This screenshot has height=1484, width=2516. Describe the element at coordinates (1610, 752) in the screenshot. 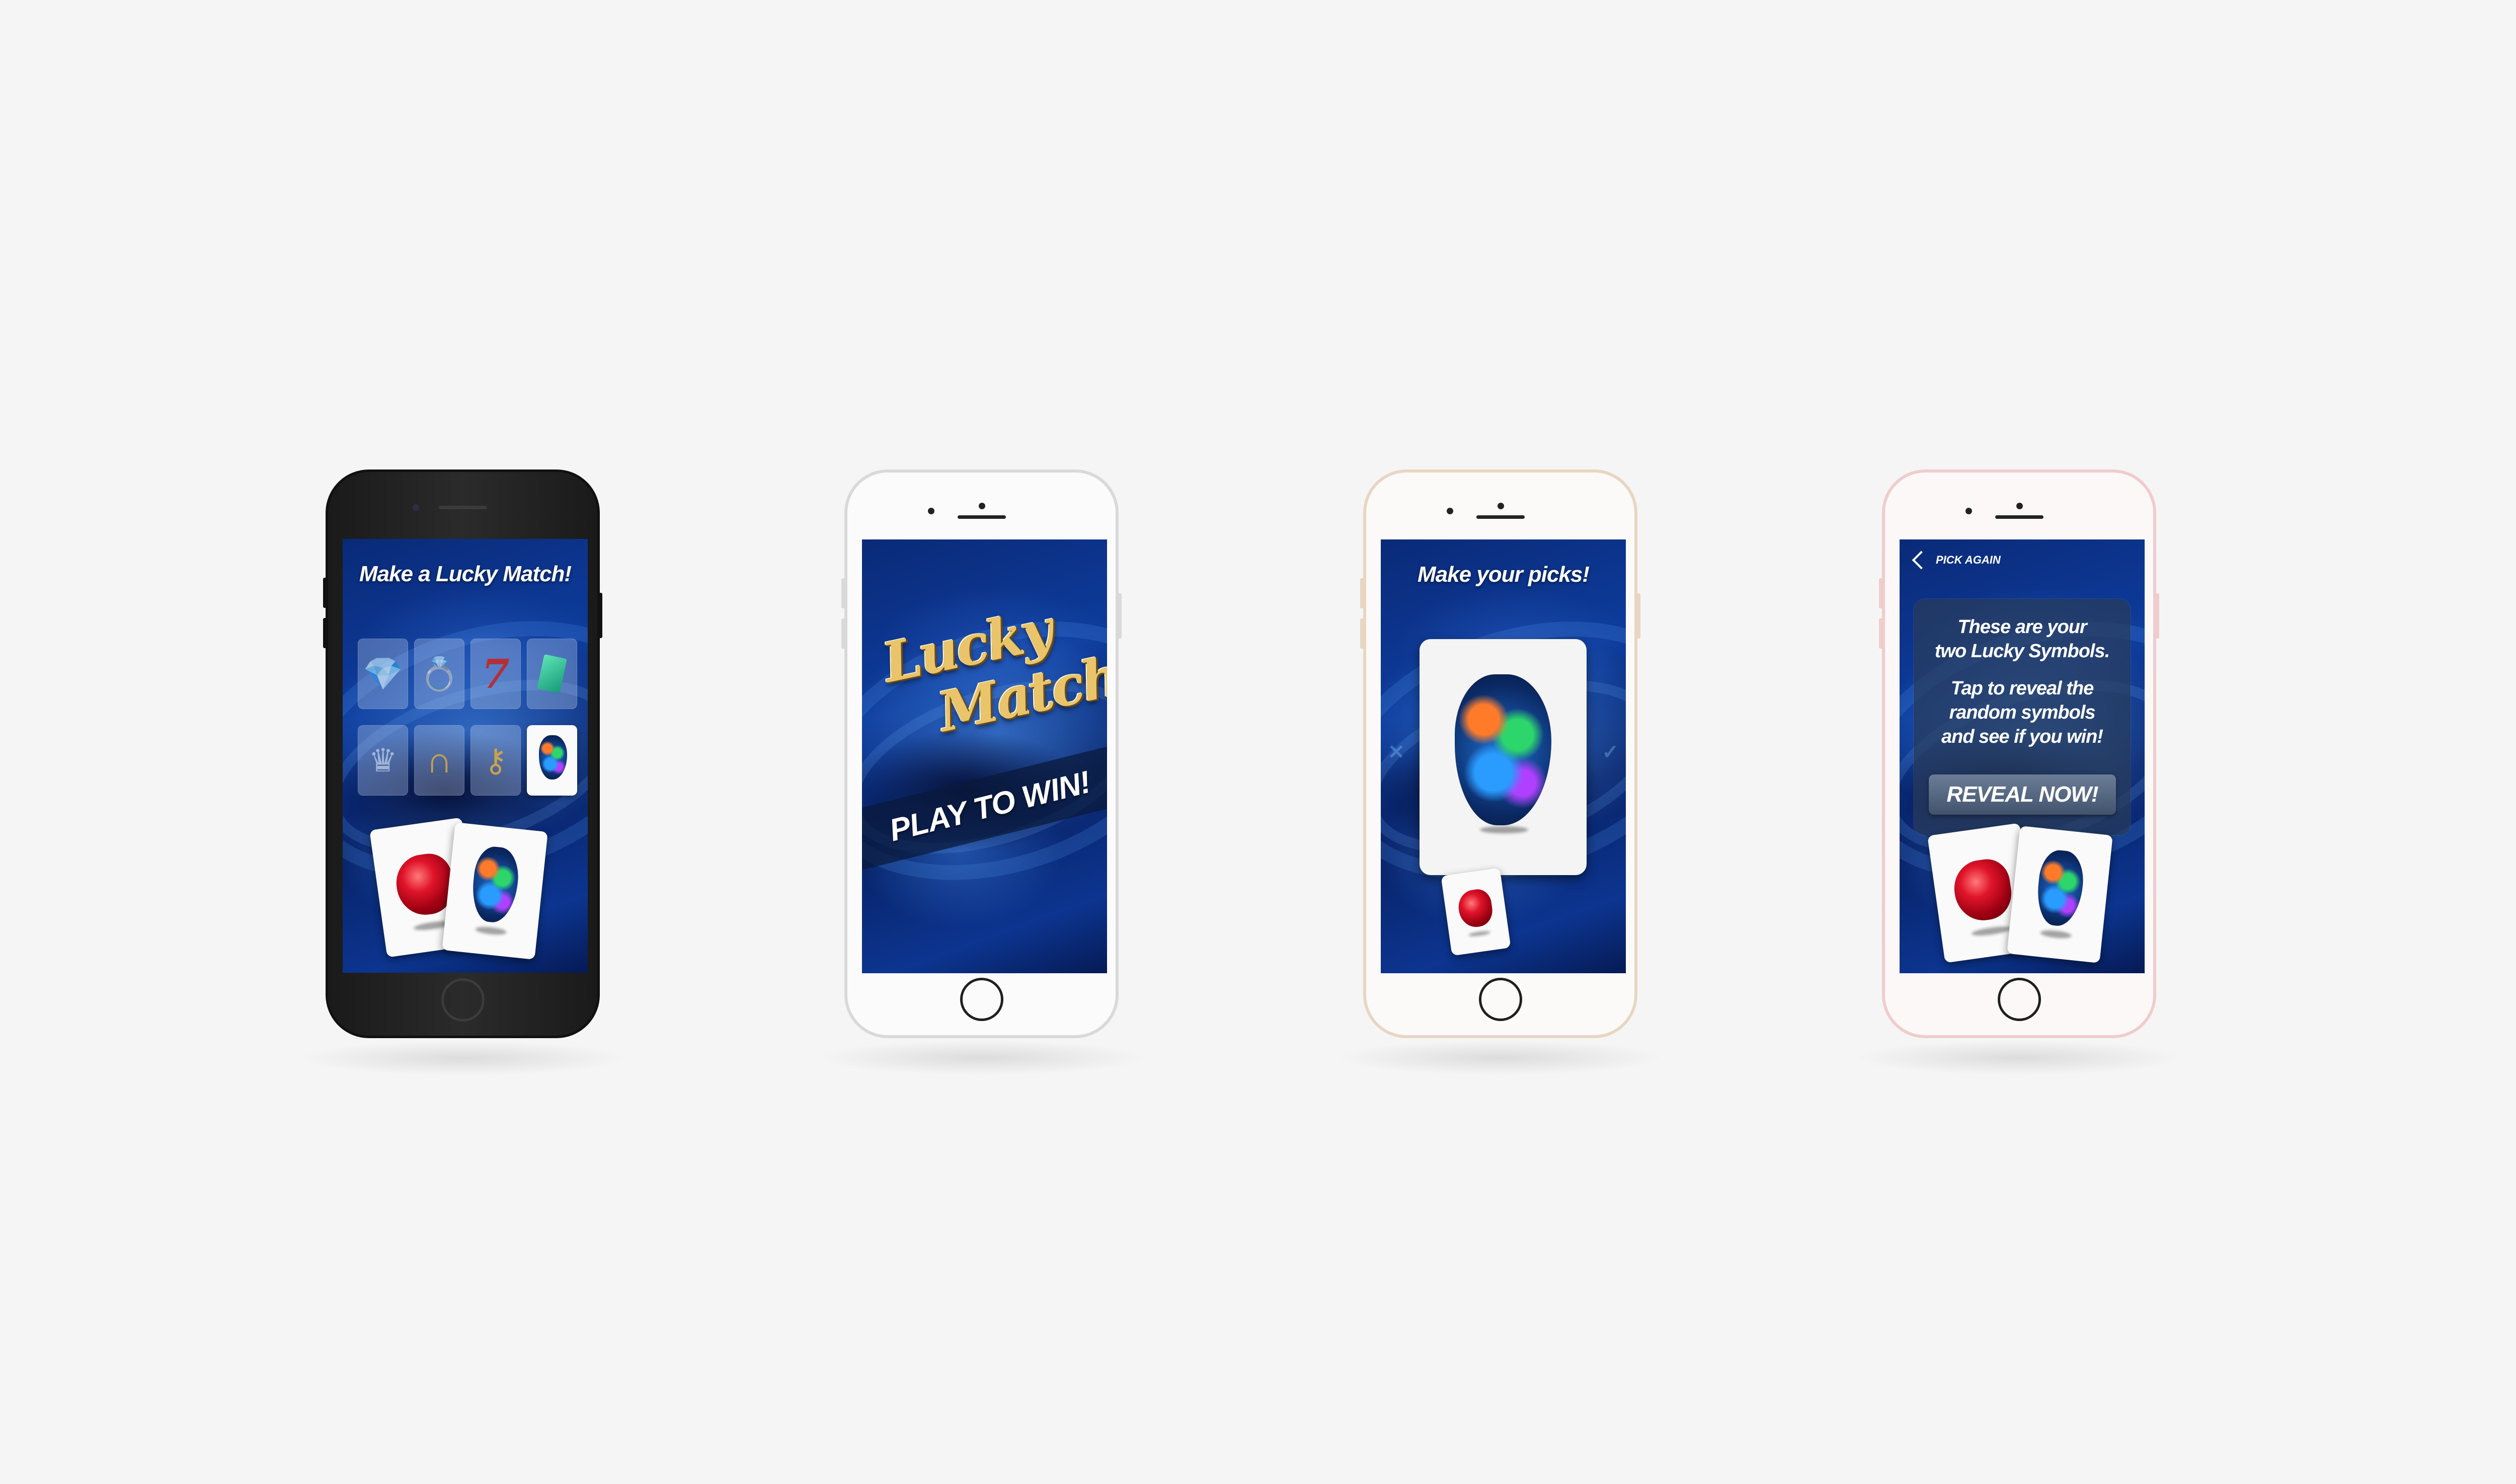

I see `accept-icon: ✓` at that location.